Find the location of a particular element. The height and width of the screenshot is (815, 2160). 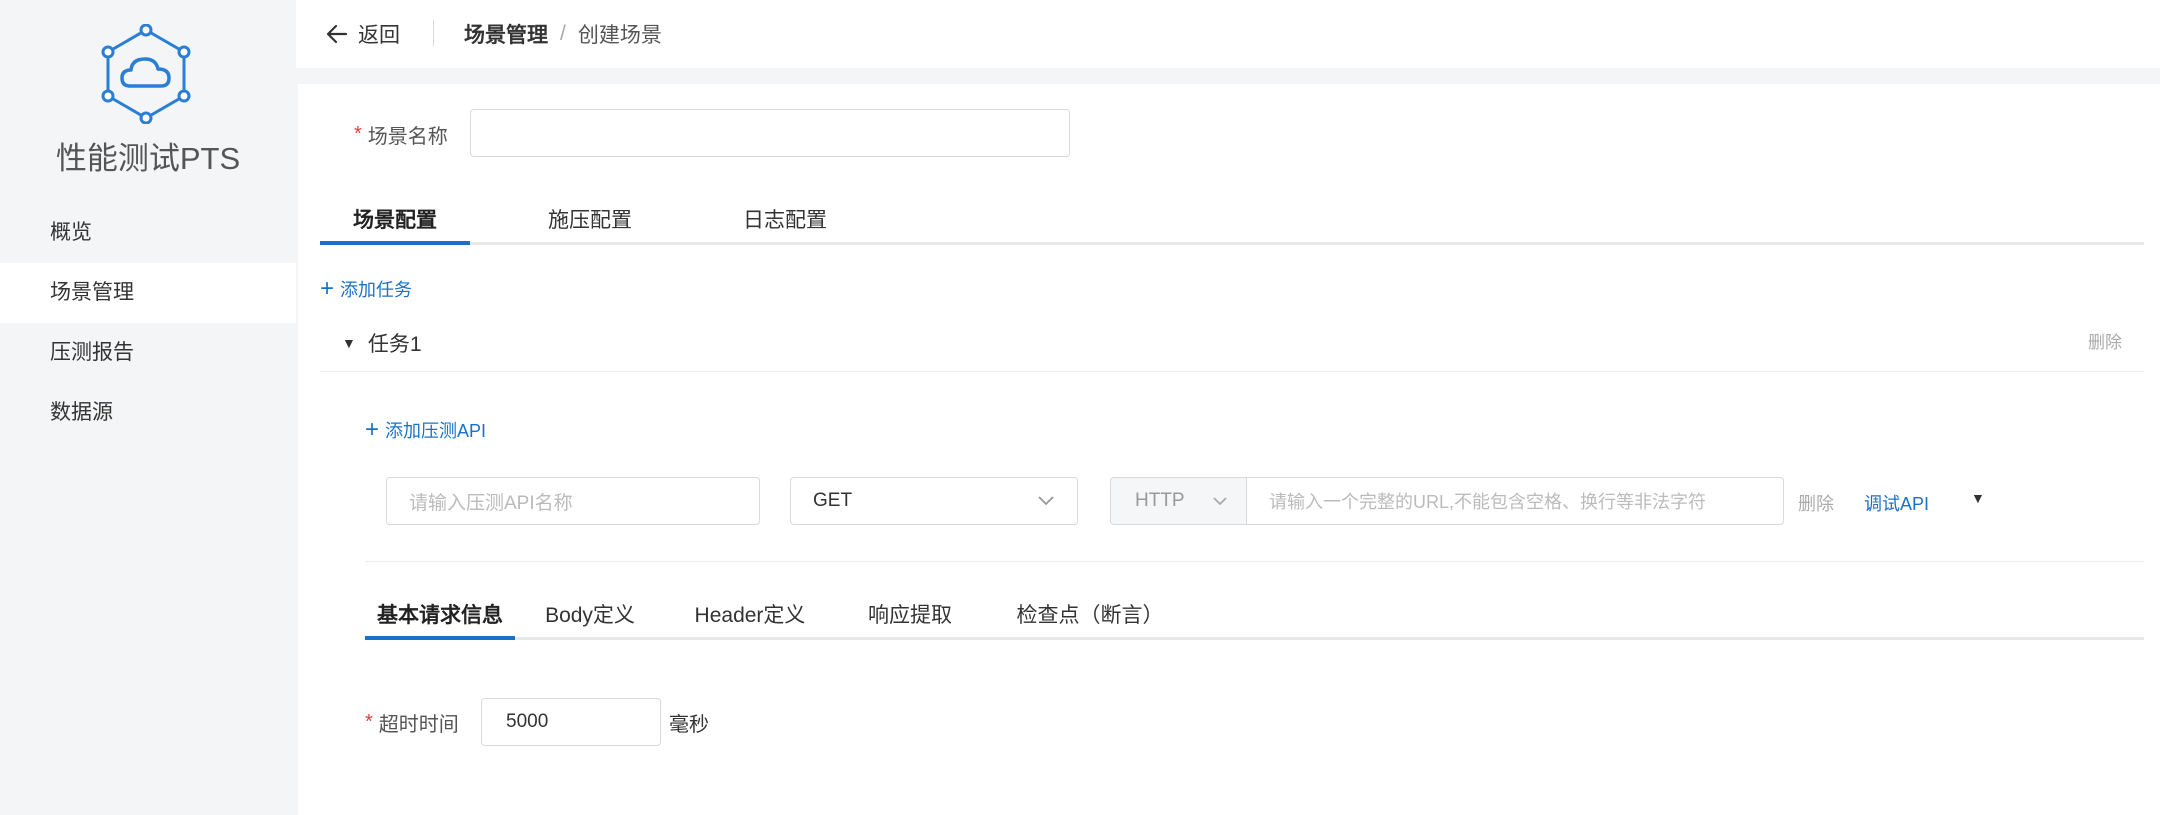

breadcrumb-current: 创建场景 is located at coordinates (619, 35).